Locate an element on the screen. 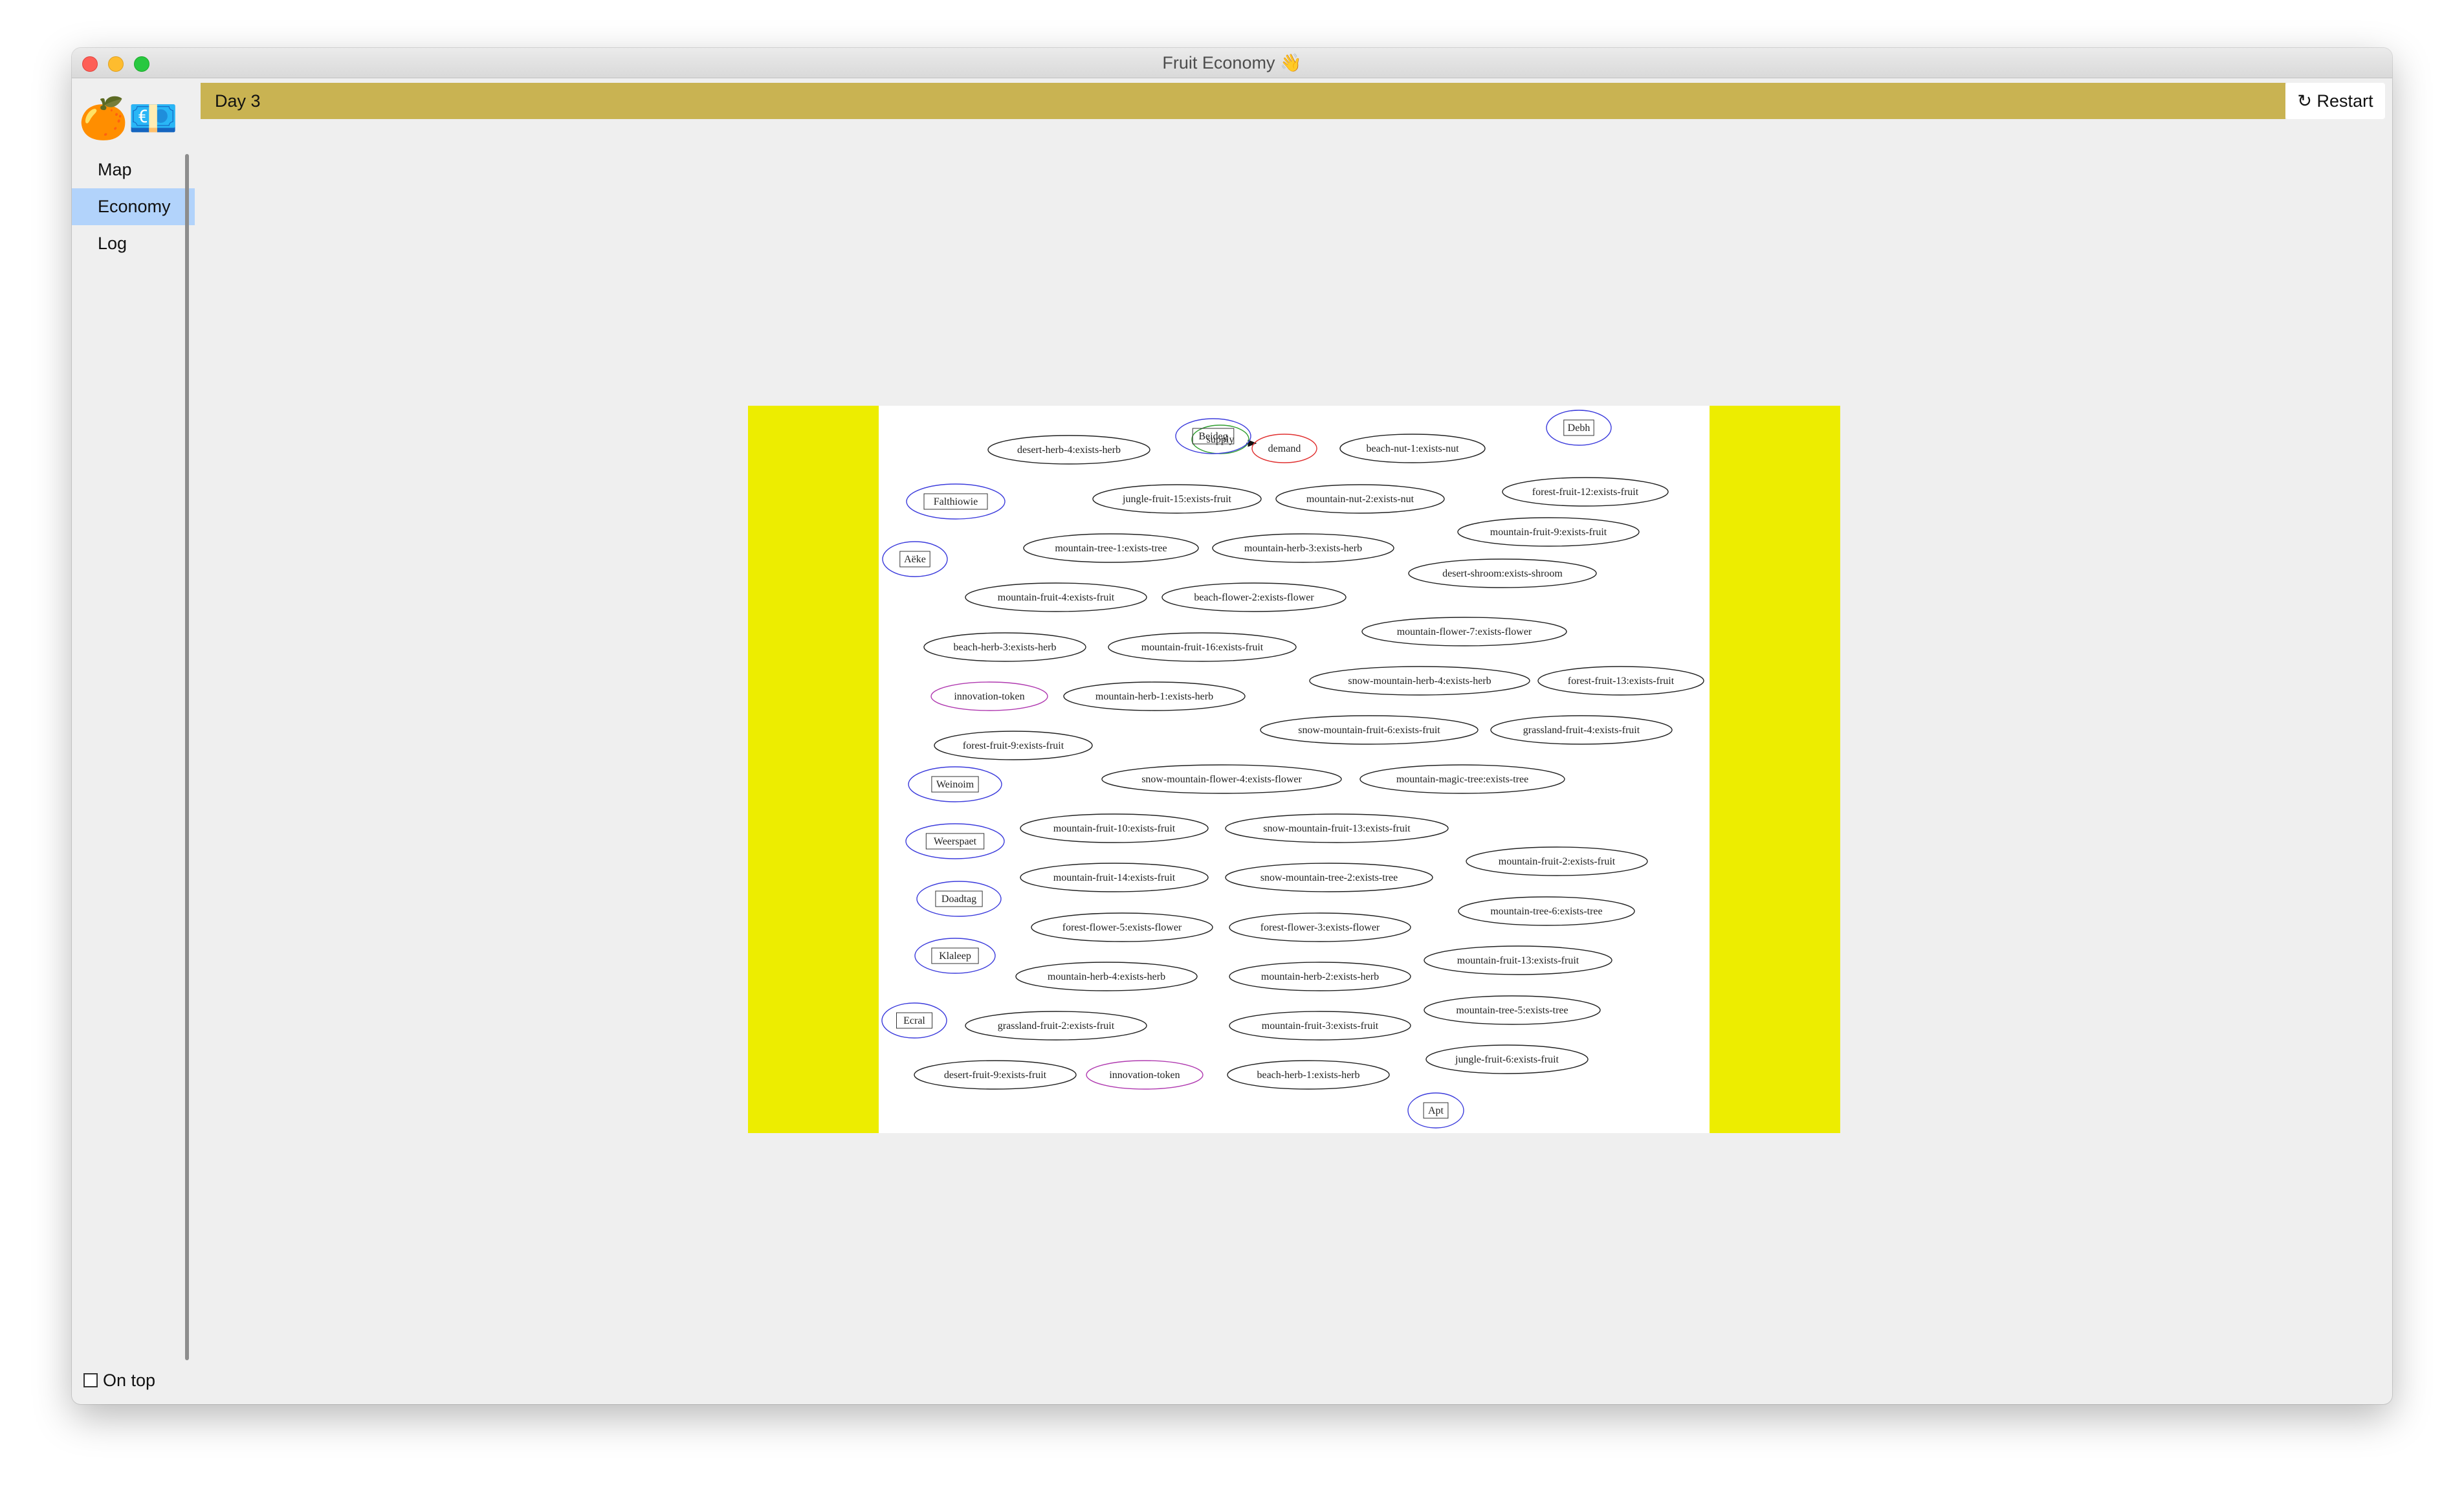 This screenshot has height=1500, width=2464. on-top-label: On top is located at coordinates (129, 1380).